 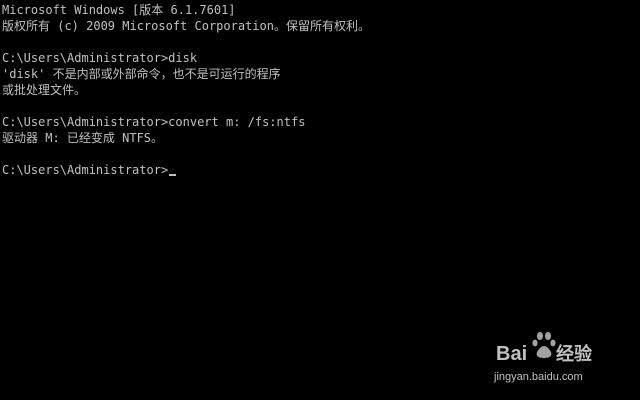 What do you see at coordinates (173, 175) in the screenshot?
I see `text-cursor` at bounding box center [173, 175].